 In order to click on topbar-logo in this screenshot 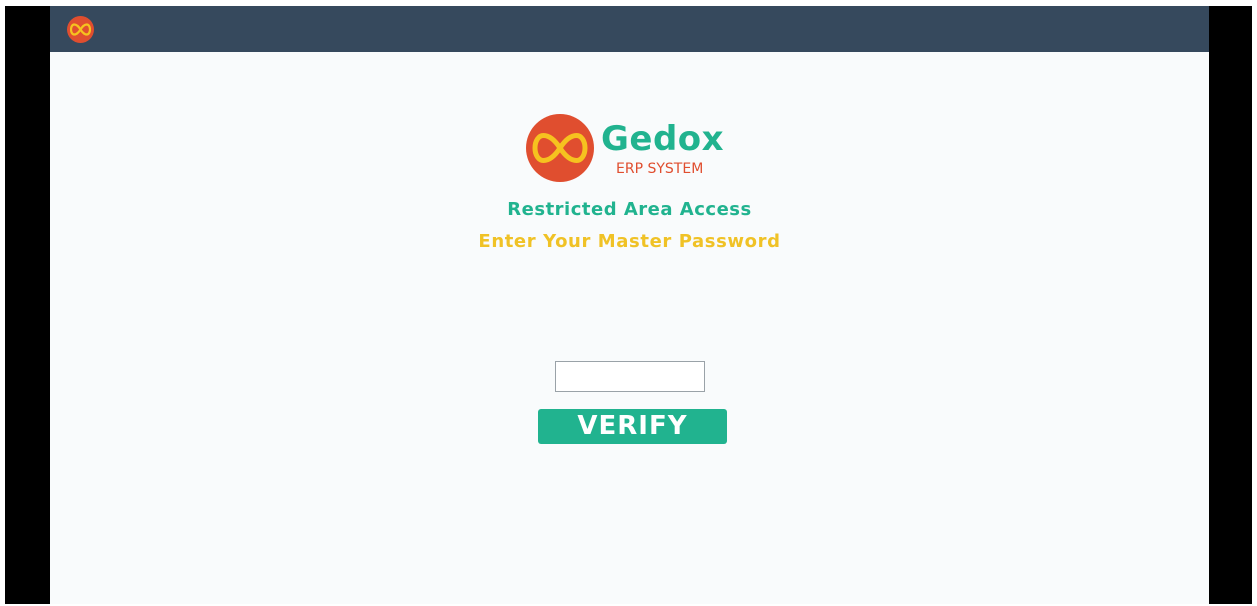, I will do `click(80, 29)`.